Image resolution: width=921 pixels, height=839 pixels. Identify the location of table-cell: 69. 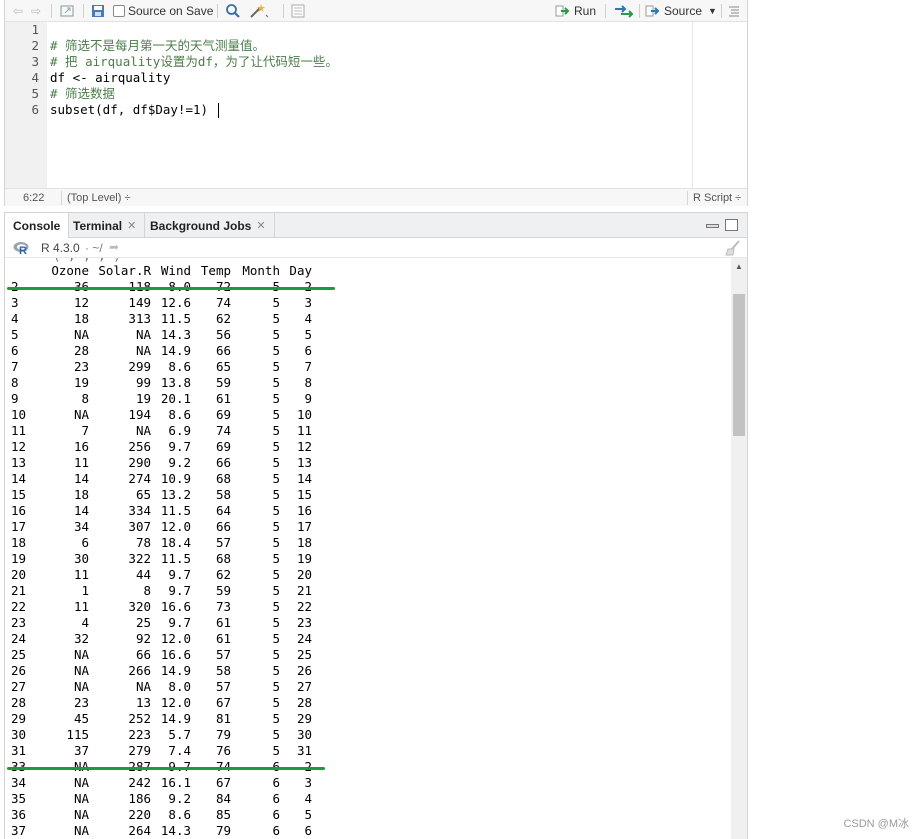
(223, 414).